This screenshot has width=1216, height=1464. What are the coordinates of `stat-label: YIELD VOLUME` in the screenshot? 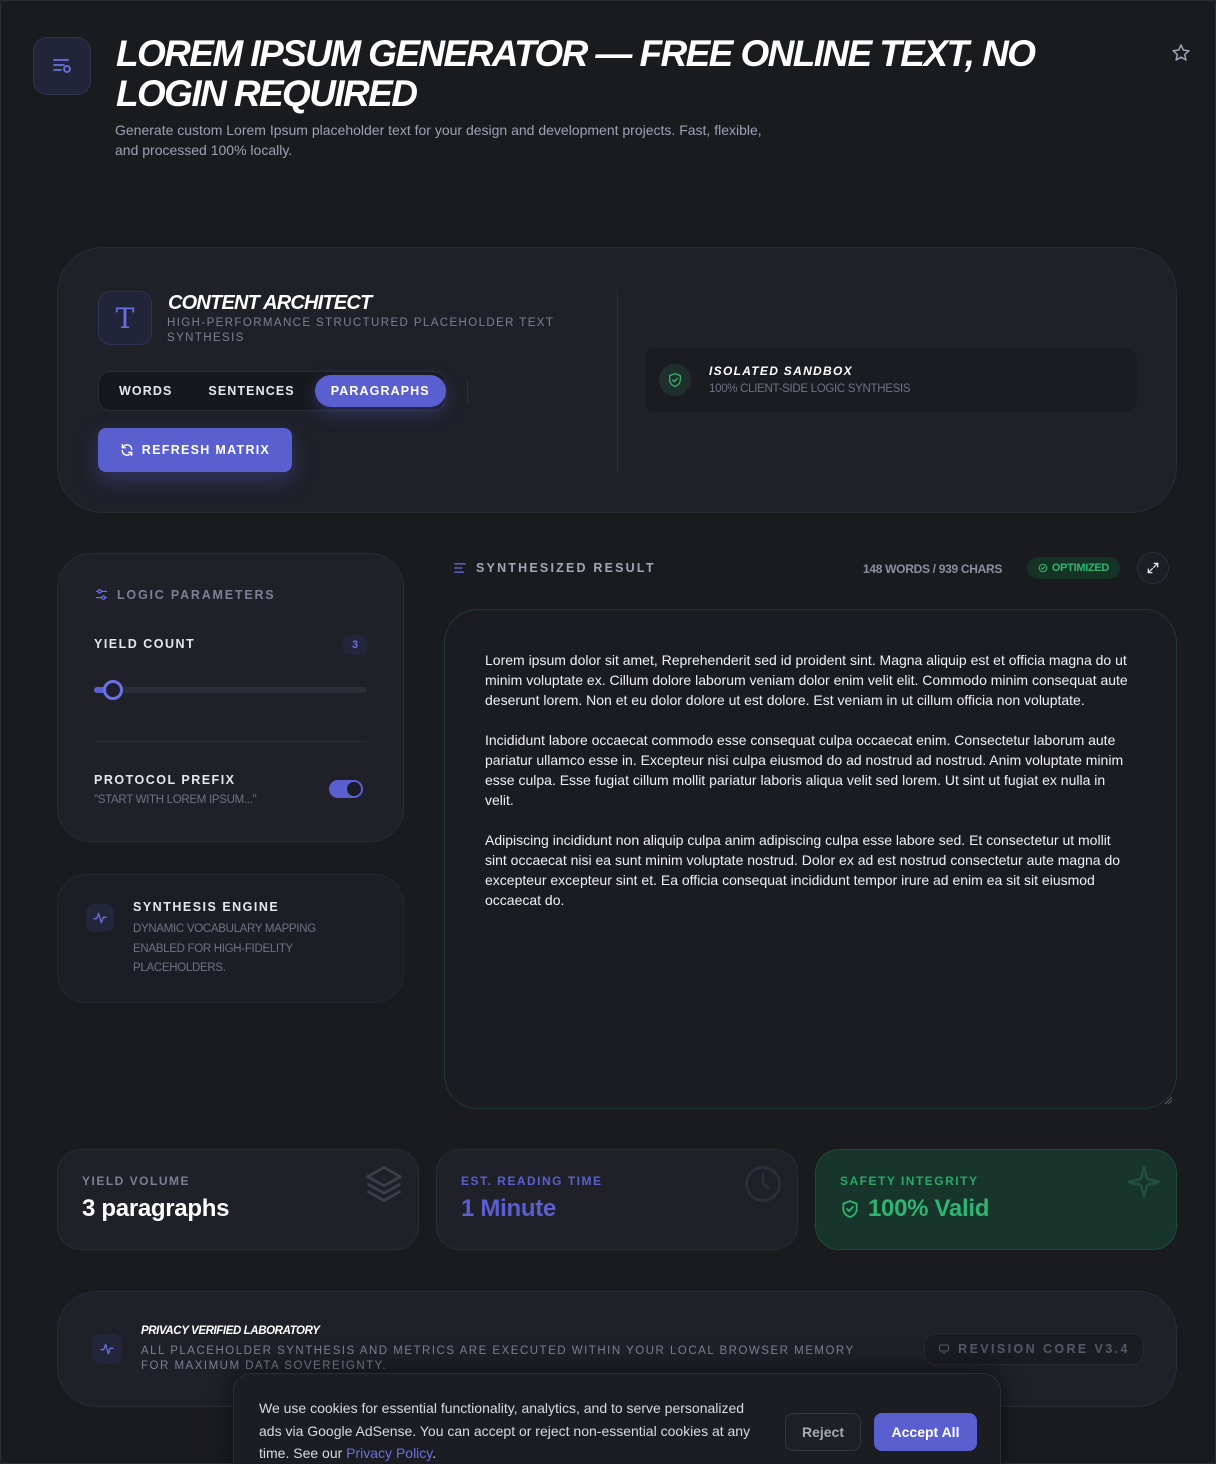 It's located at (136, 1181).